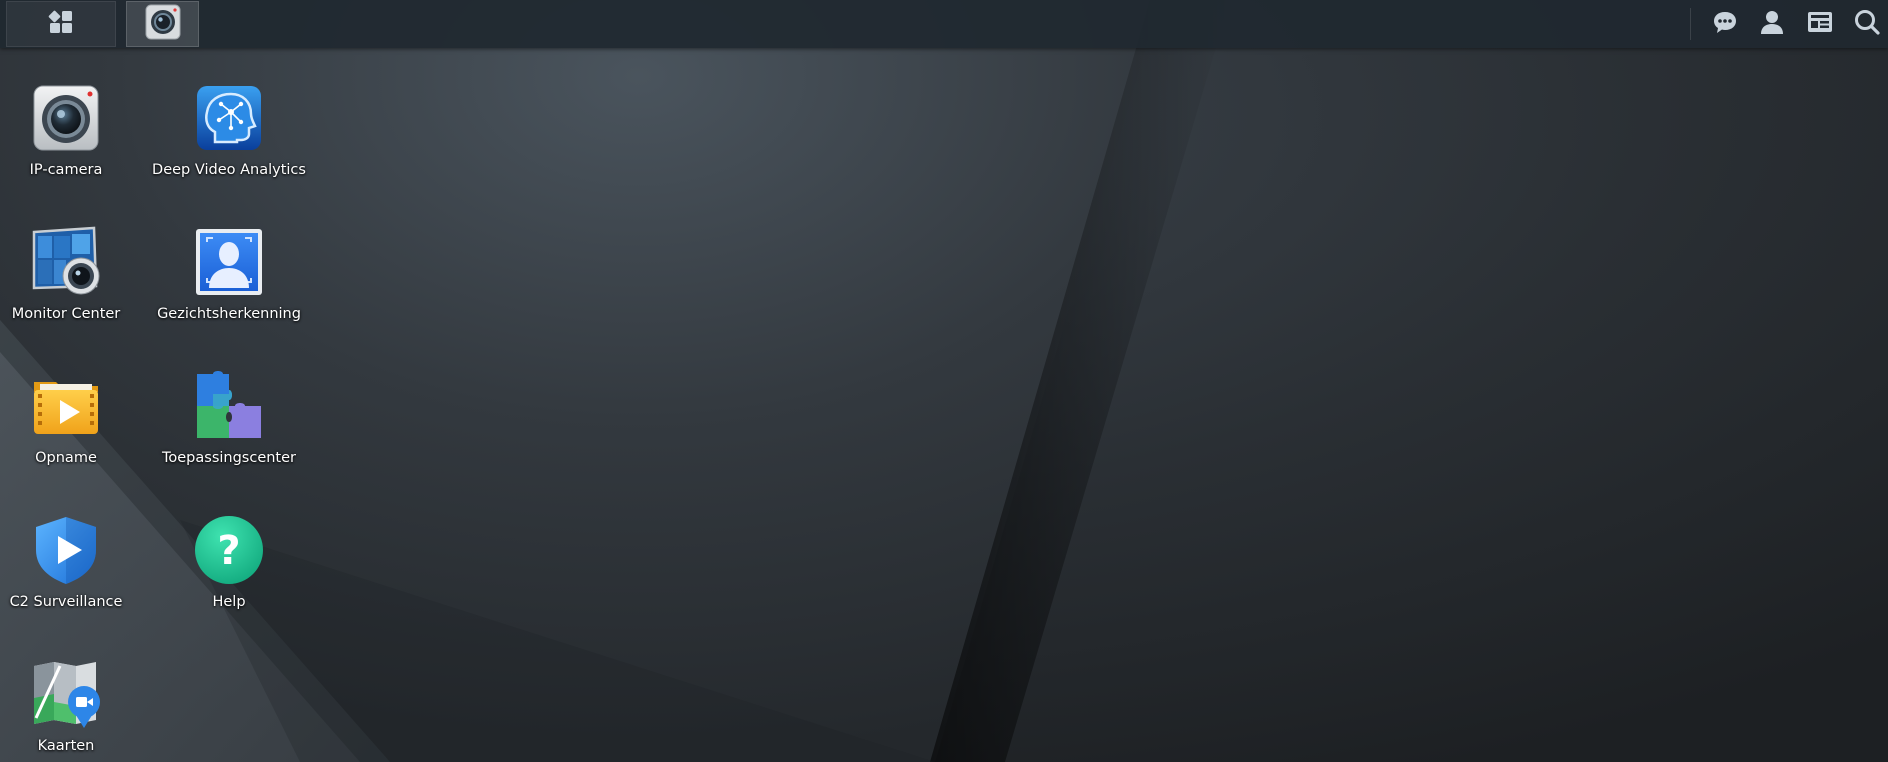 The image size is (1888, 762). I want to click on help-icon: ?, so click(229, 550).